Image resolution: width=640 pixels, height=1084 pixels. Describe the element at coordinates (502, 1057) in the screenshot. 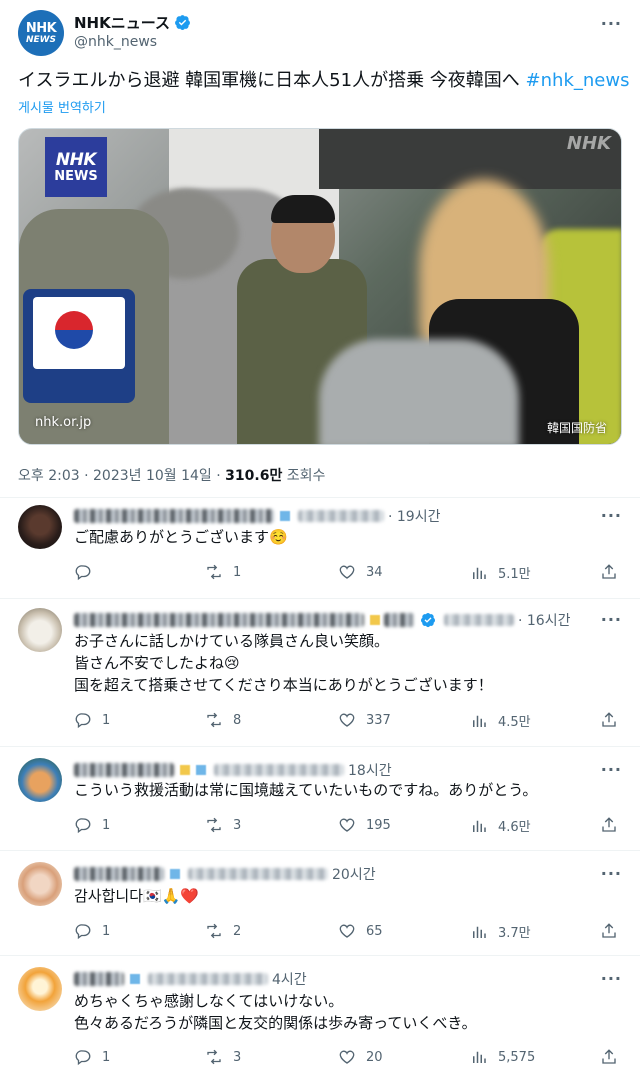

I see `views-button: 5,575` at that location.